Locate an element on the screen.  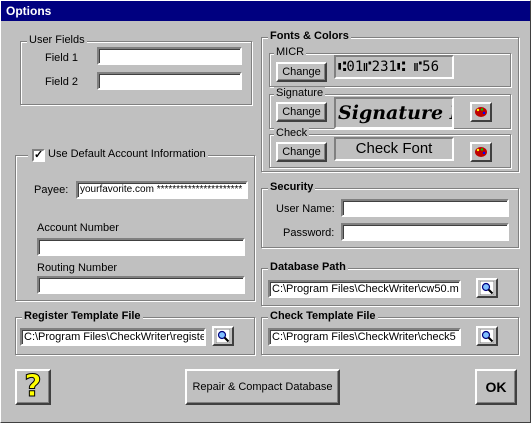
field2-input is located at coordinates (169, 81).